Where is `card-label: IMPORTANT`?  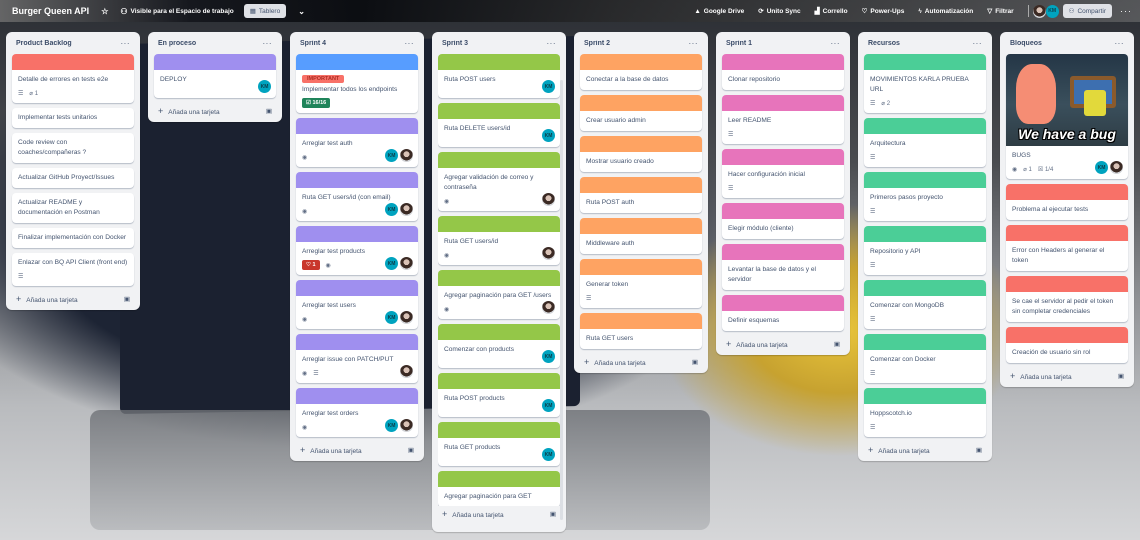
card-label: IMPORTANT is located at coordinates (323, 79).